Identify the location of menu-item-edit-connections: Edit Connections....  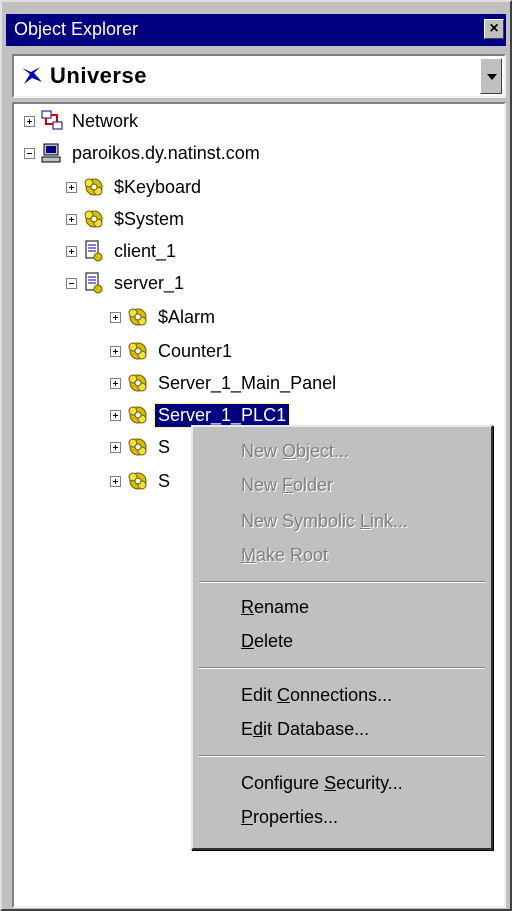
(316, 695).